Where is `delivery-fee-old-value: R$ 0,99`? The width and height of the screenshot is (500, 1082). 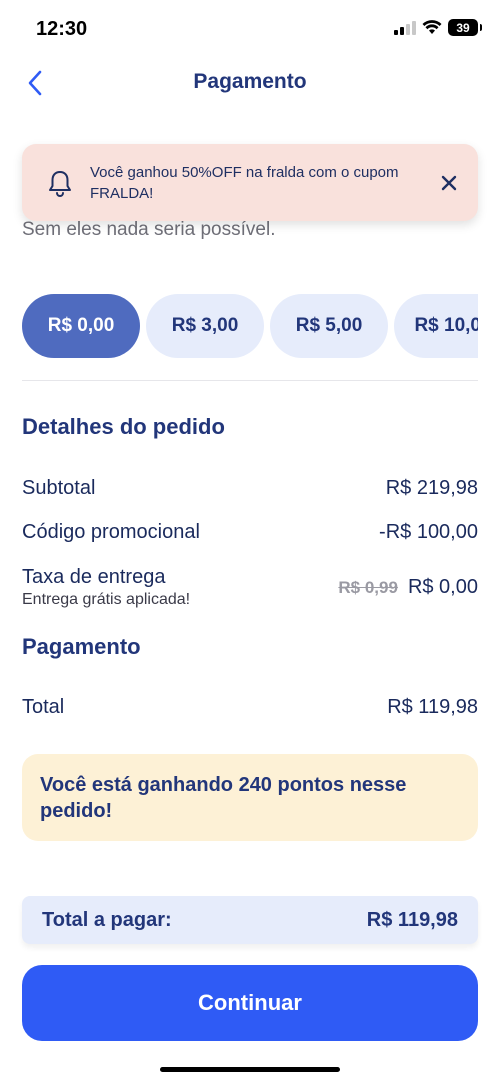 delivery-fee-old-value: R$ 0,99 is located at coordinates (368, 587).